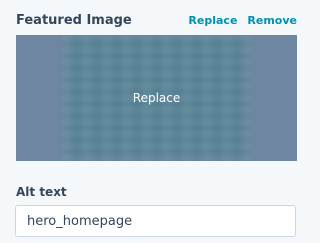  What do you see at coordinates (155, 221) in the screenshot?
I see `alt-text-input` at bounding box center [155, 221].